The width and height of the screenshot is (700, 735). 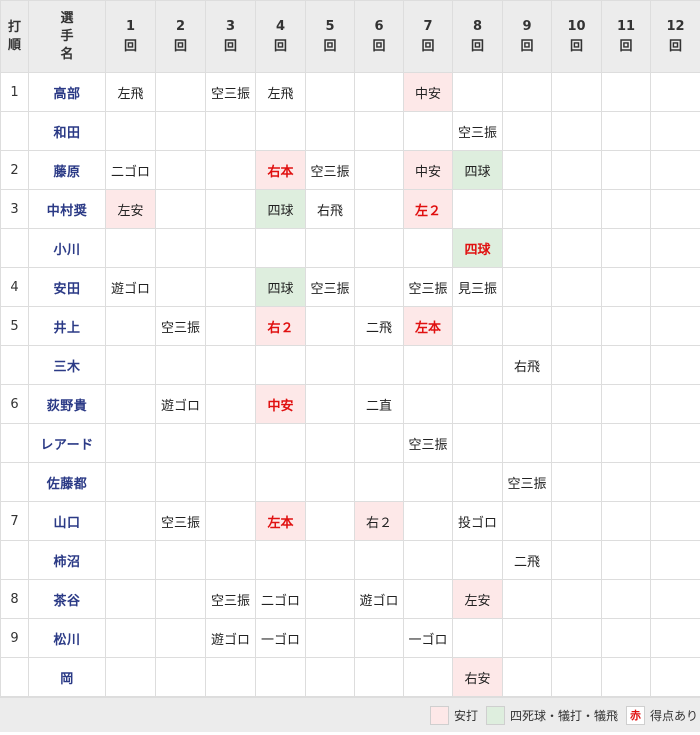 What do you see at coordinates (67, 404) in the screenshot?
I see `player-name: 荻野貴` at bounding box center [67, 404].